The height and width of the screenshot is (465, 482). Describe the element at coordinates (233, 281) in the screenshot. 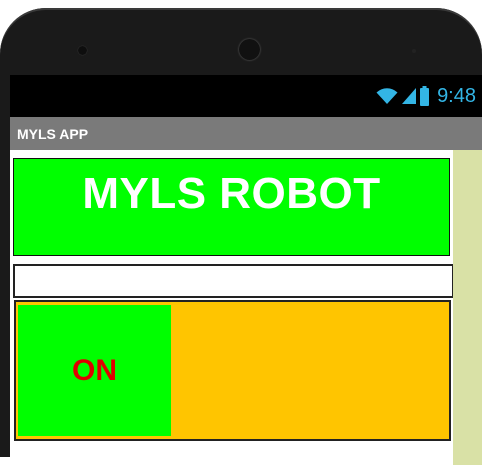

I see `text-input` at that location.